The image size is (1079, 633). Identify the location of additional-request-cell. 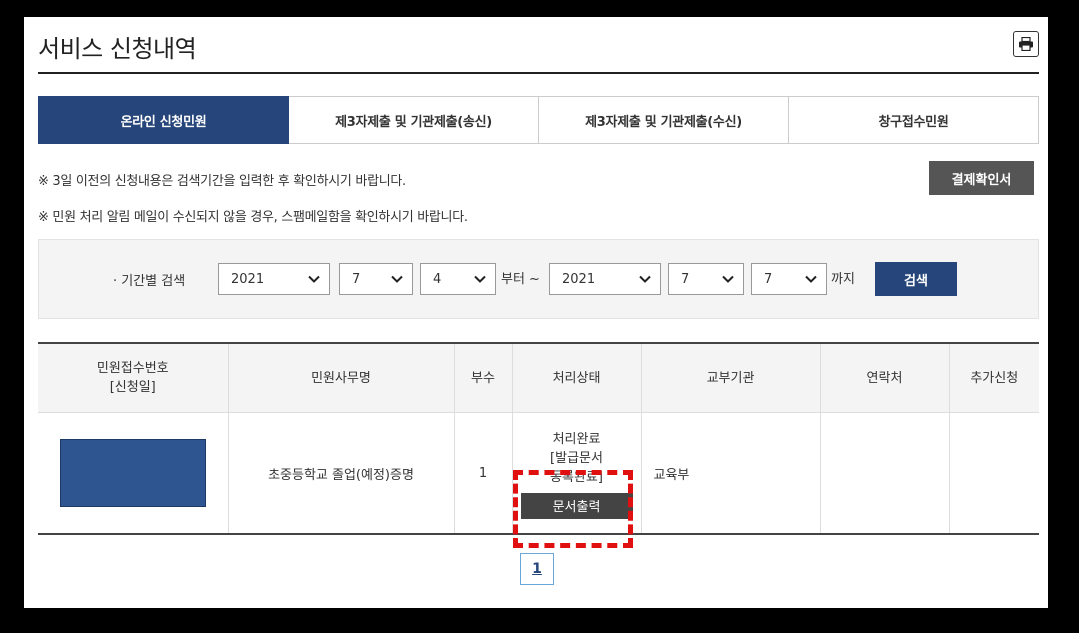
(994, 473).